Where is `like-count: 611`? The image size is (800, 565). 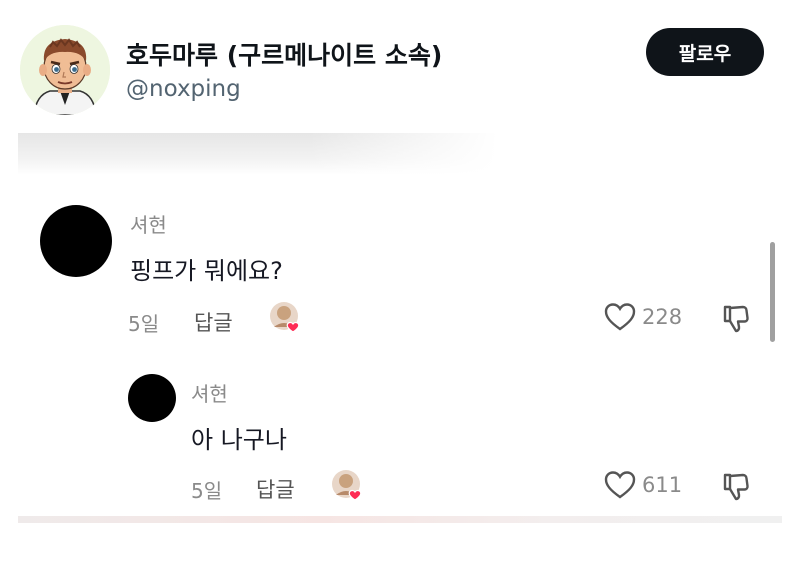
like-count: 611 is located at coordinates (662, 485).